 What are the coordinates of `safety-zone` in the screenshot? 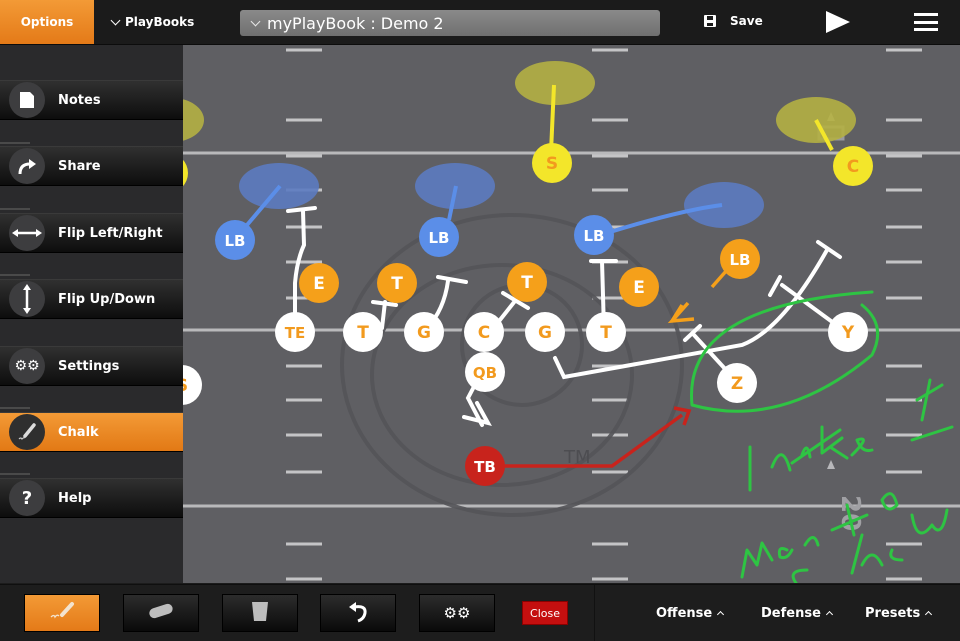 It's located at (193, 120).